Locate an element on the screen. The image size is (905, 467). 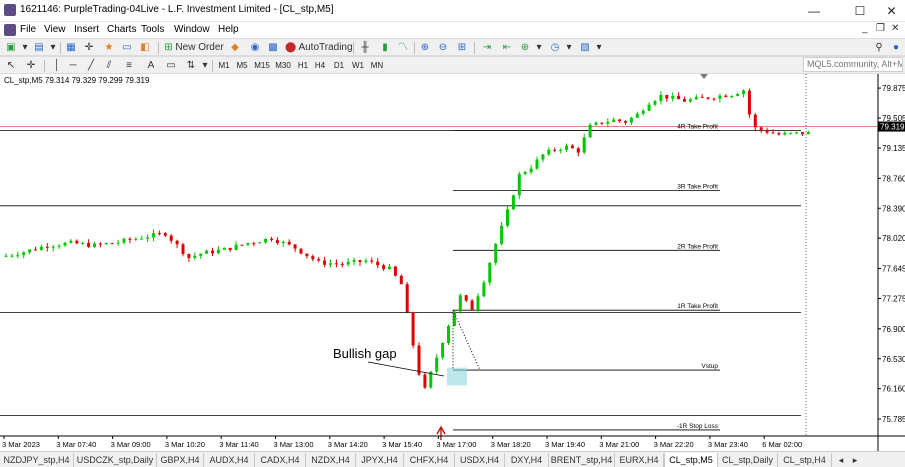
signals-icon: ▩ is located at coordinates (273, 48).